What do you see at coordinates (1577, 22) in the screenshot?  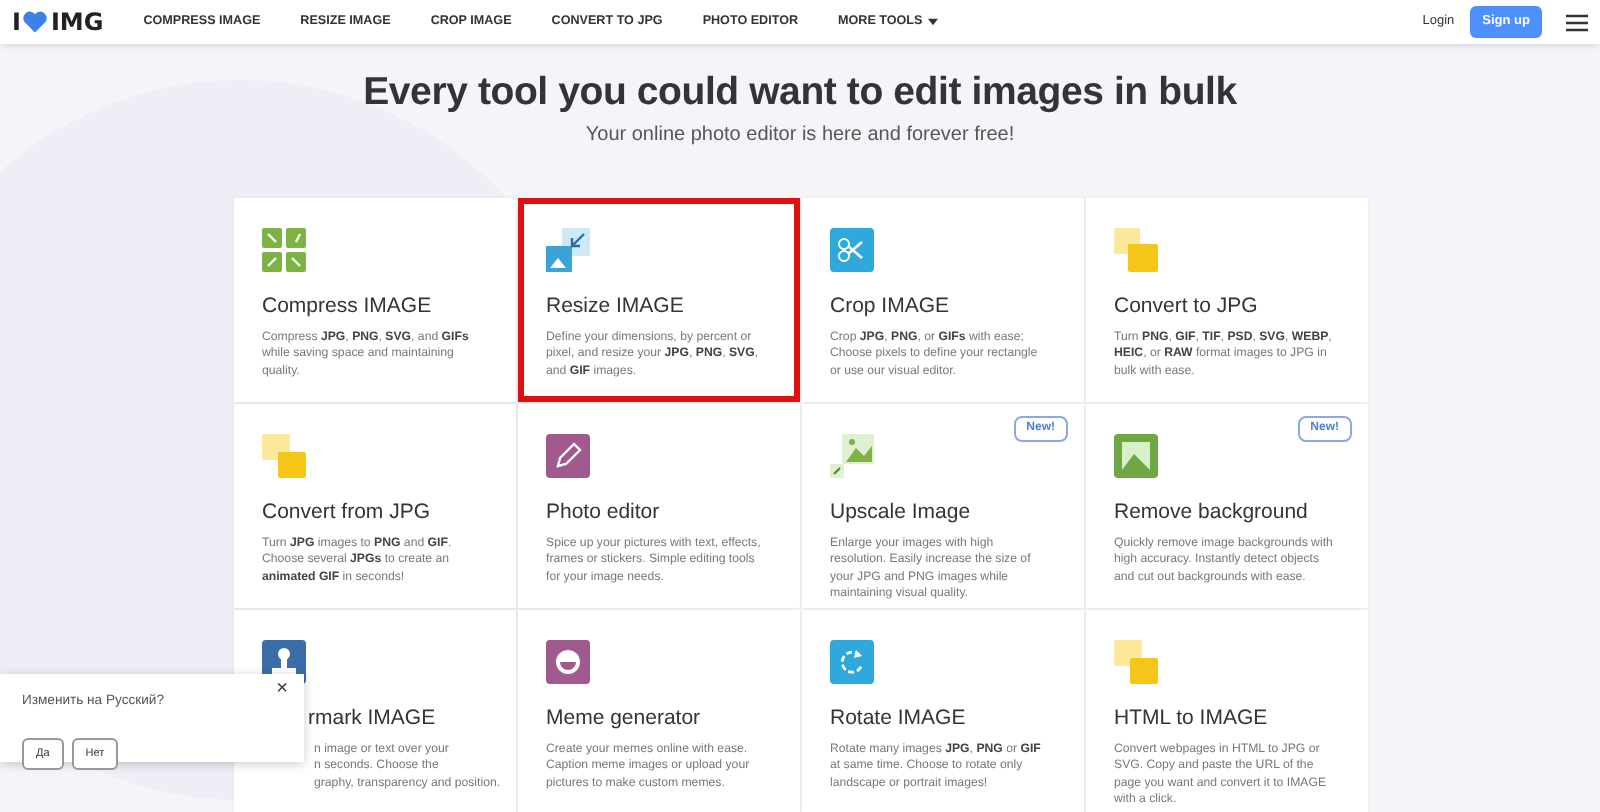 I see `menu-icon` at bounding box center [1577, 22].